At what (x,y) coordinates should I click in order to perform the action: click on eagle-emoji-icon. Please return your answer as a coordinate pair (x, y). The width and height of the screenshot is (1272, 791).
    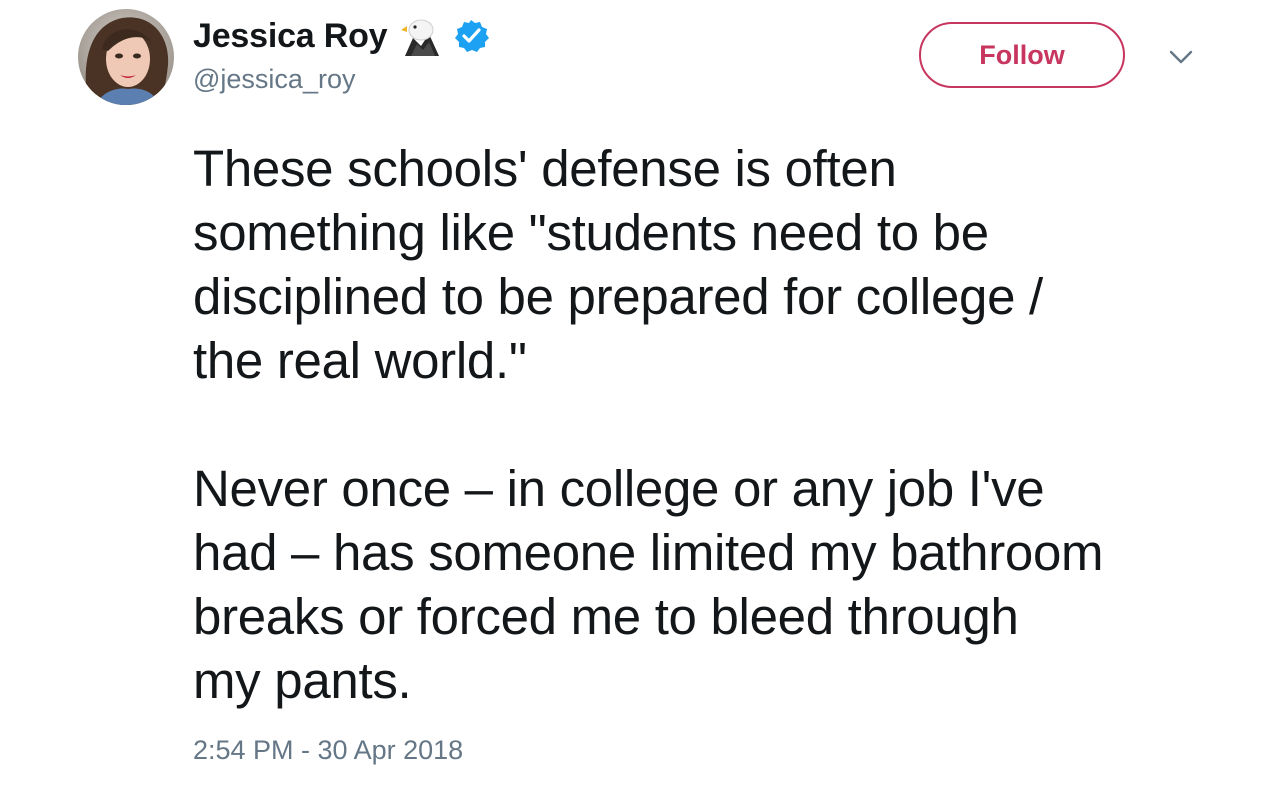
    Looking at the image, I should click on (421, 36).